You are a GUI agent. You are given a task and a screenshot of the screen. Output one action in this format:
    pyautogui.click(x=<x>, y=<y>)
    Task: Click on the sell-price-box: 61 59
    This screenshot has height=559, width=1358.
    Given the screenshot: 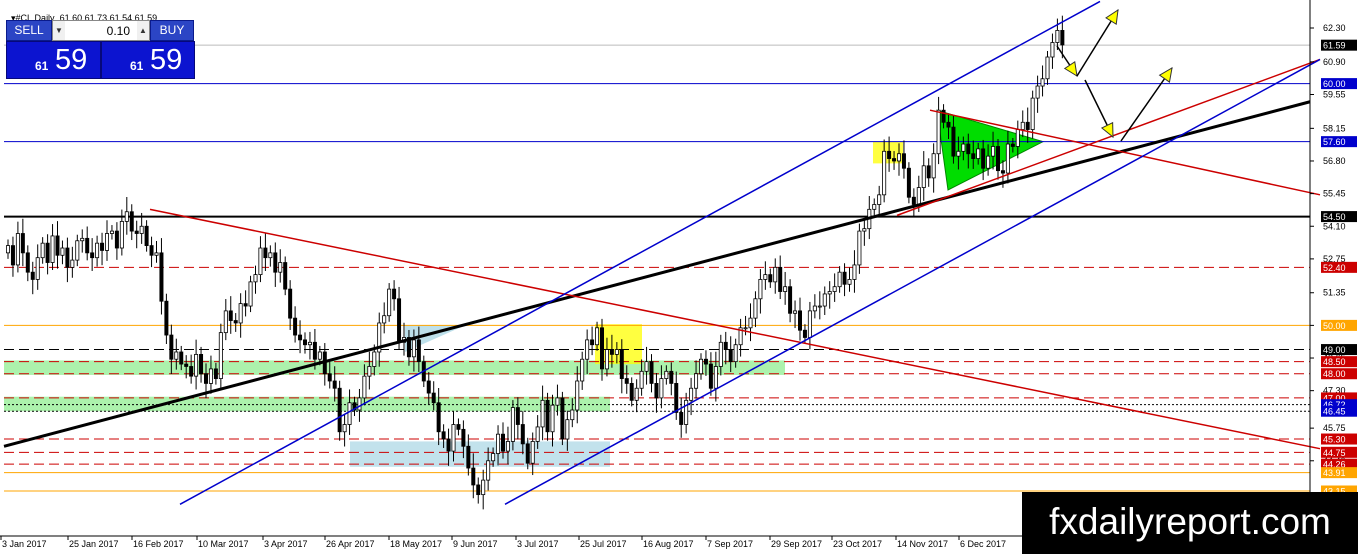 What is the action you would take?
    pyautogui.click(x=53, y=60)
    